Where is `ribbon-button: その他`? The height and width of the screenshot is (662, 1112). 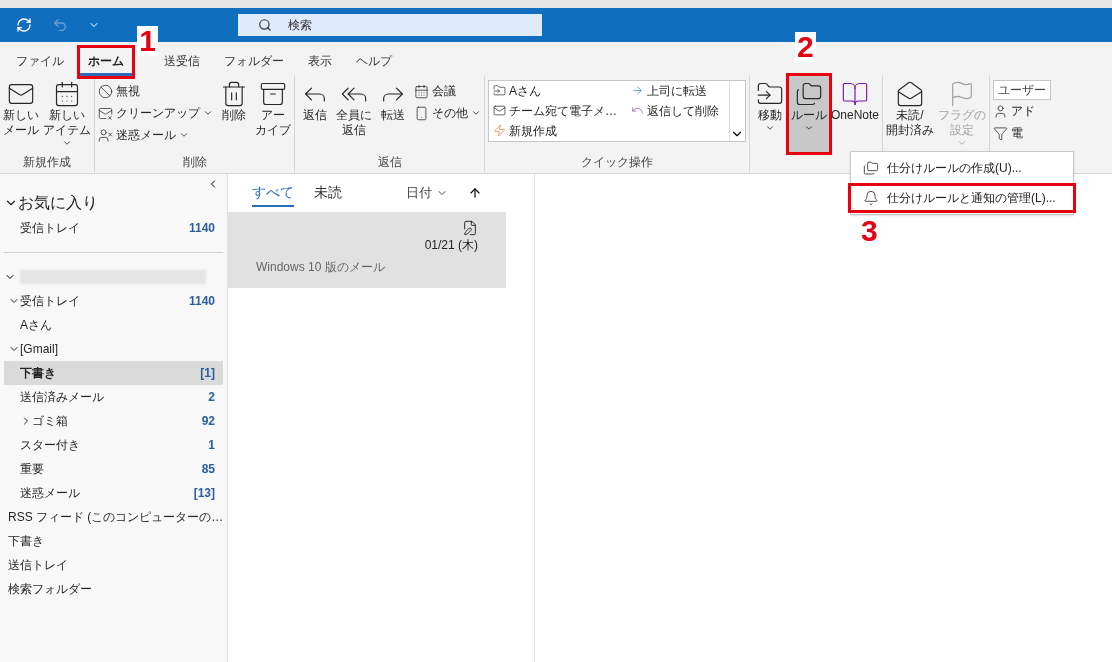
ribbon-button: その他 is located at coordinates (447, 113).